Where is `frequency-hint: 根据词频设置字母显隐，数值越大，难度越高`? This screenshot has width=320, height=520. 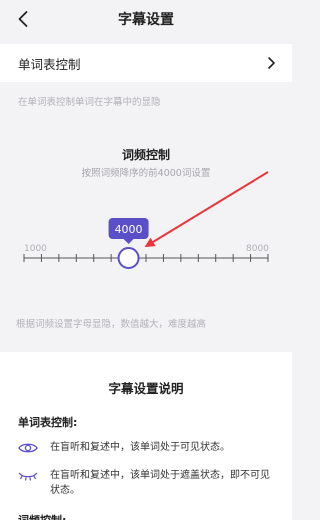
frequency-hint: 根据词频设置字母显隐，数值越大，难度越高 is located at coordinates (111, 324).